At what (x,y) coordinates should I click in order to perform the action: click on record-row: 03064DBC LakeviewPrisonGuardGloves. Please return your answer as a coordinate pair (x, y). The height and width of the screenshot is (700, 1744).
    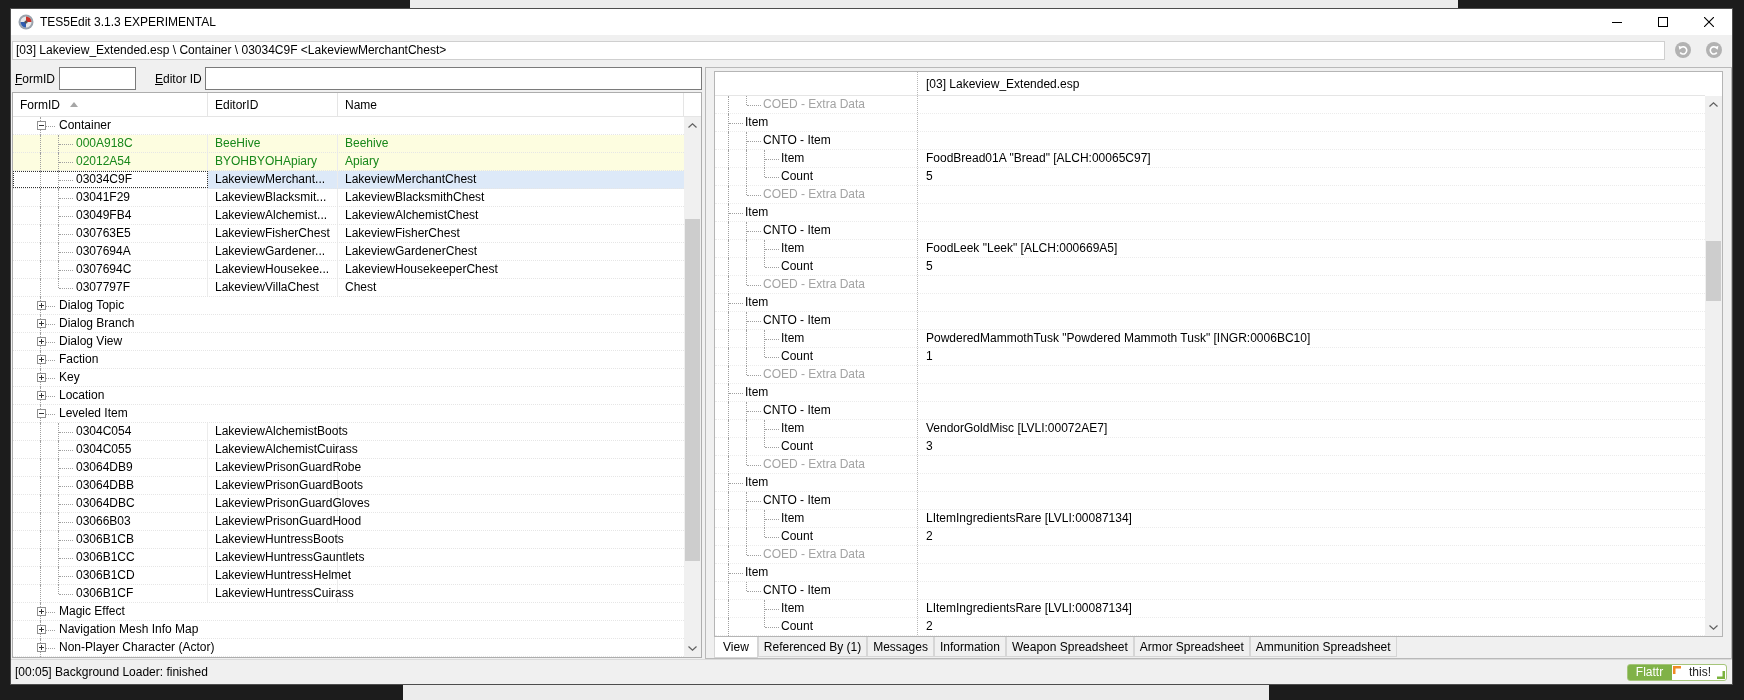
    Looking at the image, I should click on (348, 504).